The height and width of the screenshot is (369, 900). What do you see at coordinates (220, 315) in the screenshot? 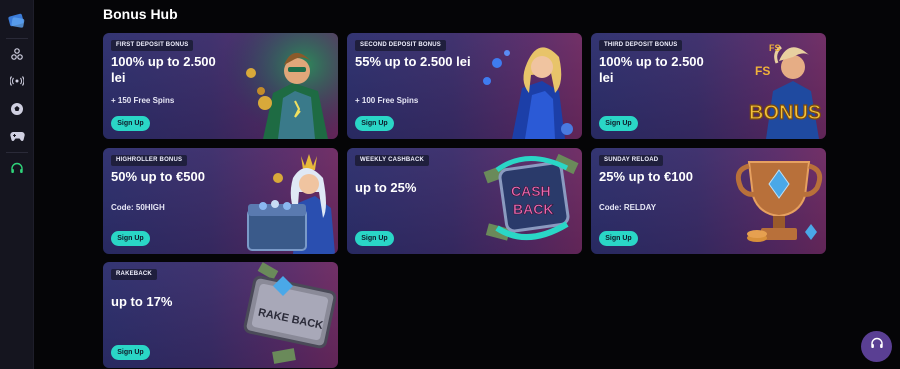
I see `bonus-card-rakeback: RAKEBACK up to 17% Sign Up RAKE BACK` at bounding box center [220, 315].